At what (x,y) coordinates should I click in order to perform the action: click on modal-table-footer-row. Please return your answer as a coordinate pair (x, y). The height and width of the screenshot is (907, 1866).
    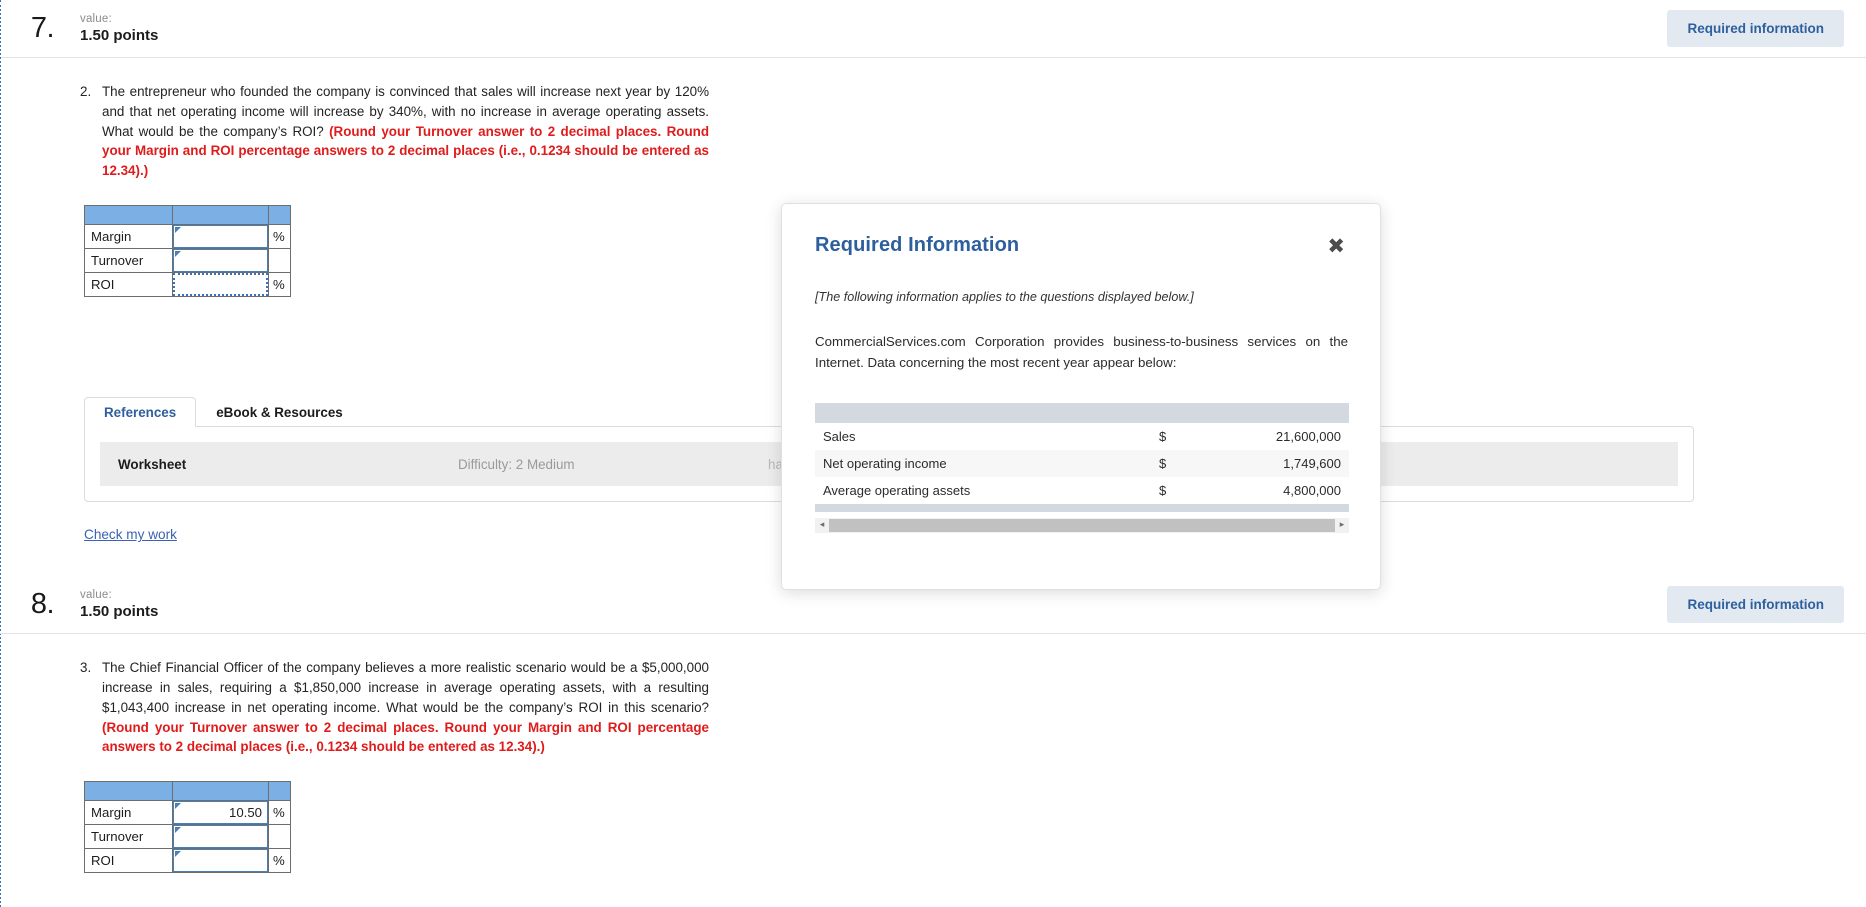
    Looking at the image, I should click on (1082, 508).